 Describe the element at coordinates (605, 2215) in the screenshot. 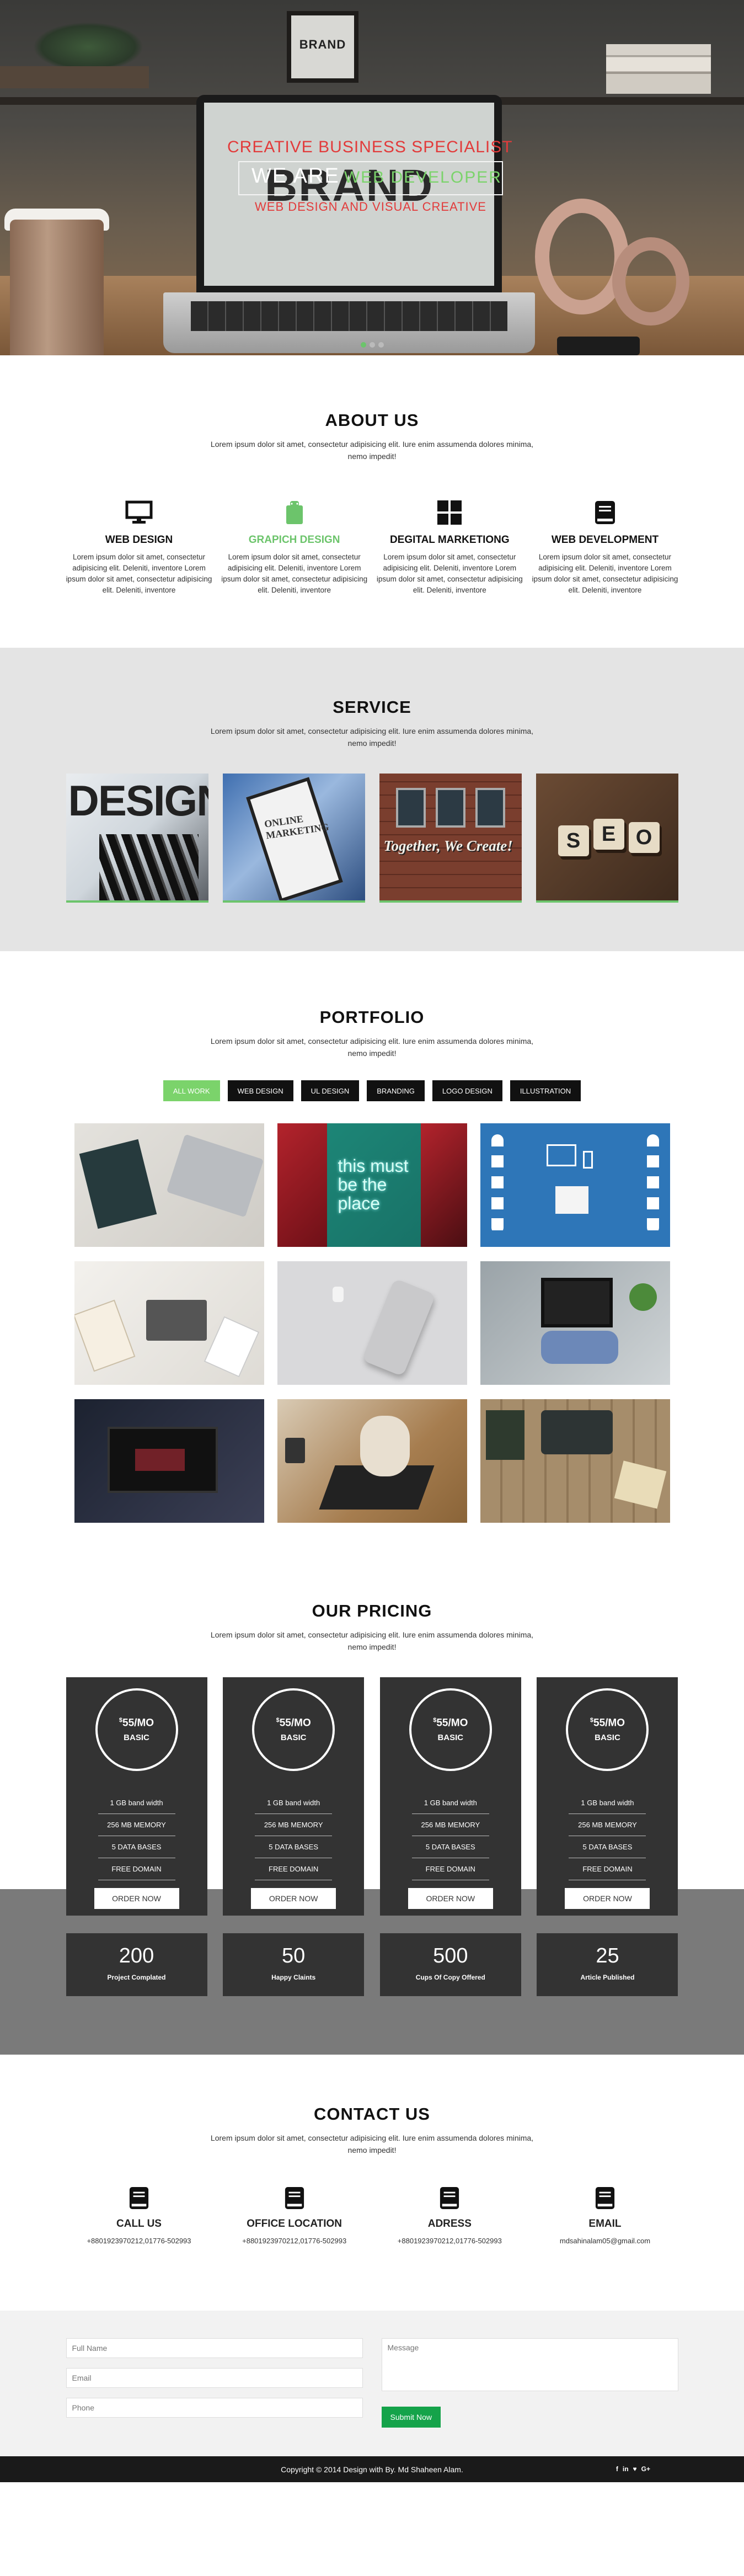

I see `contact-email: EMAIL mdsahinalam05@gmail.com` at that location.